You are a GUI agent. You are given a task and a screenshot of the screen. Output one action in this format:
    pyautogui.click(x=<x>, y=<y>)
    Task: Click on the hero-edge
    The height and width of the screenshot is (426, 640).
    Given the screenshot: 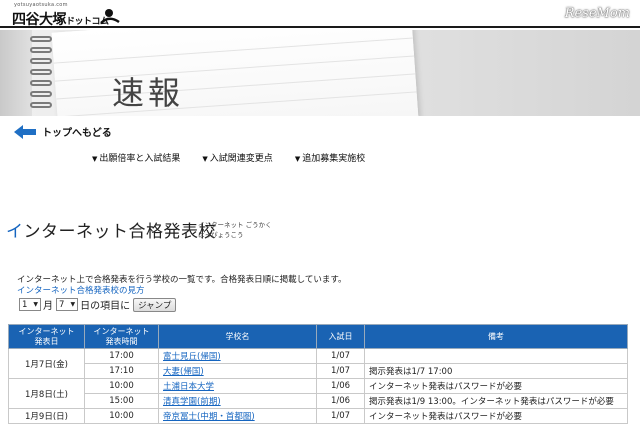 What is the action you would take?
    pyautogui.click(x=16, y=73)
    